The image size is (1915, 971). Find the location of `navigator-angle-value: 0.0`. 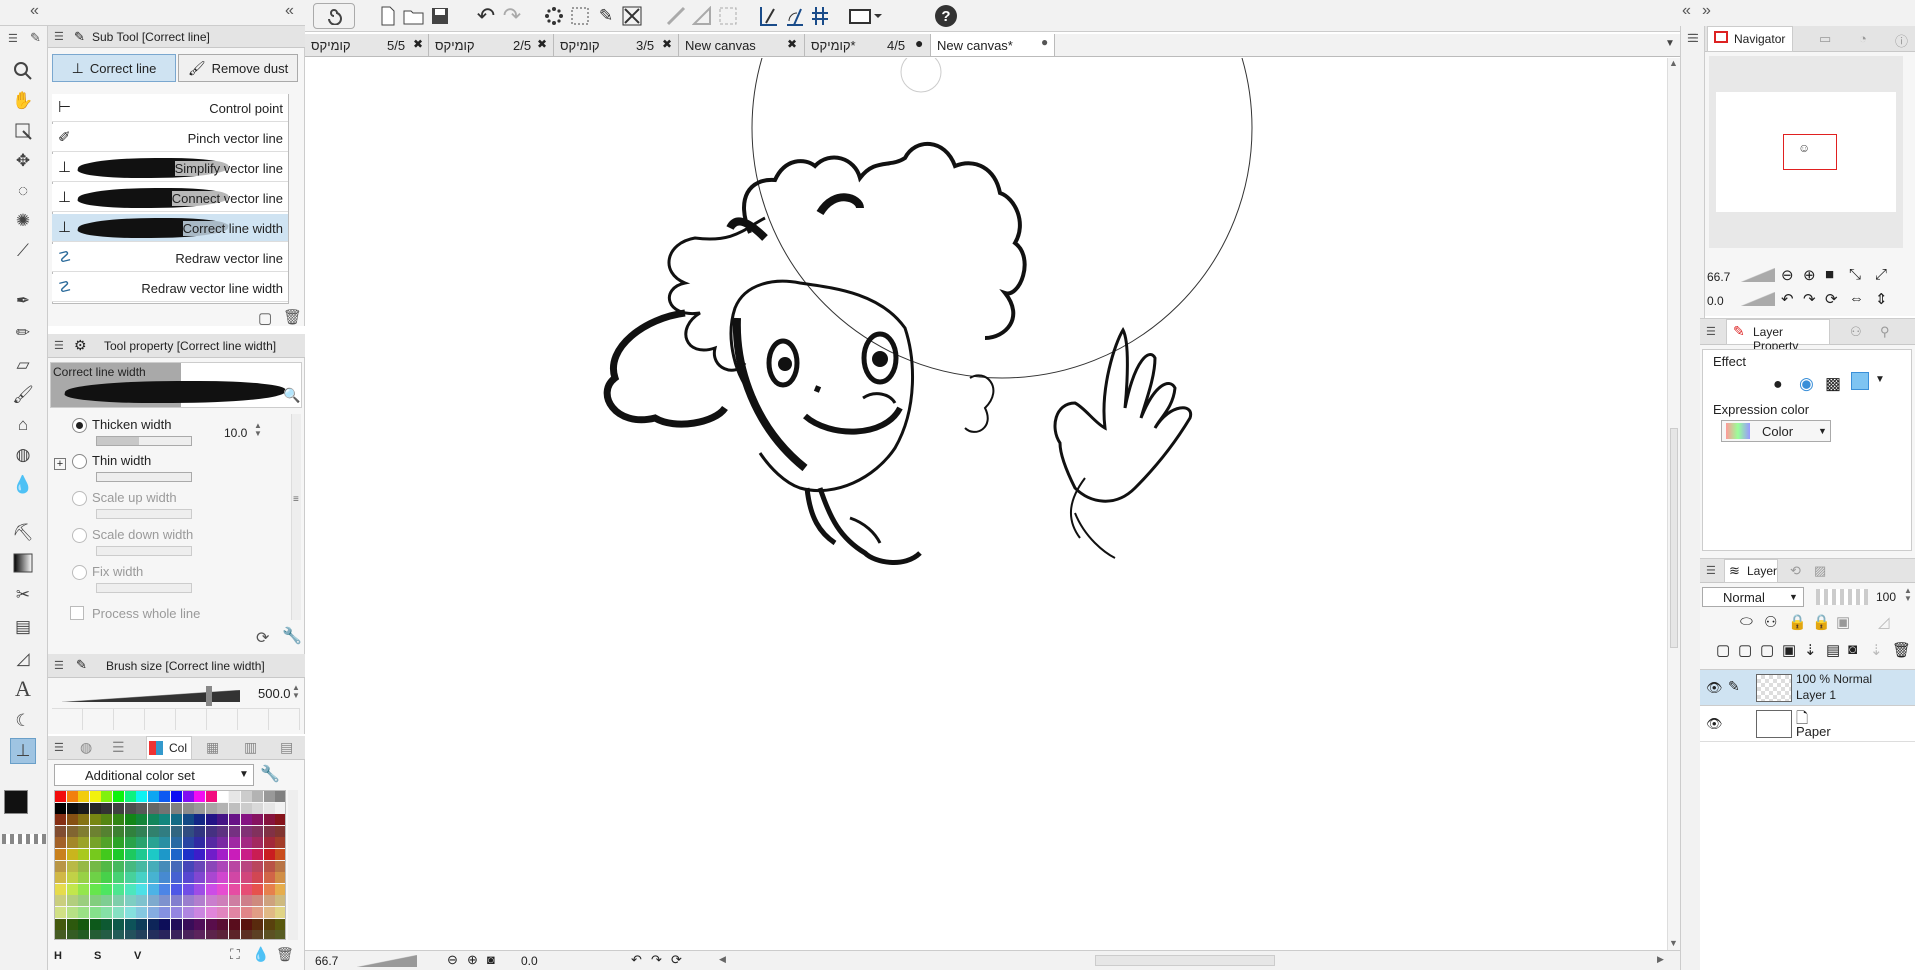

navigator-angle-value: 0.0 is located at coordinates (1715, 301).